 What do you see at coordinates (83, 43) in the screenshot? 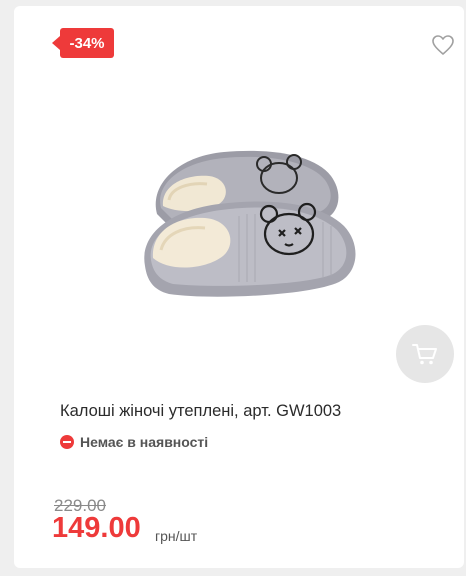
I see `discount-badge: -34%` at bounding box center [83, 43].